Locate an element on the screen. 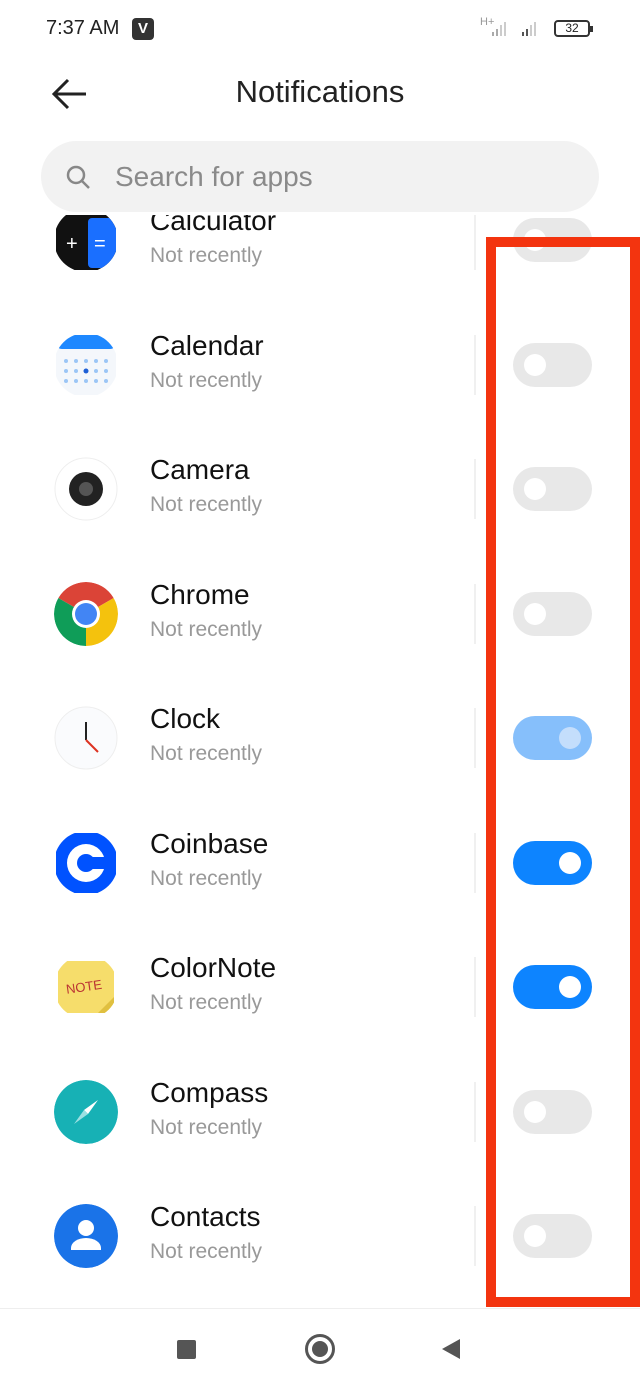 The image size is (640, 1387). clock-icon is located at coordinates (86, 738).